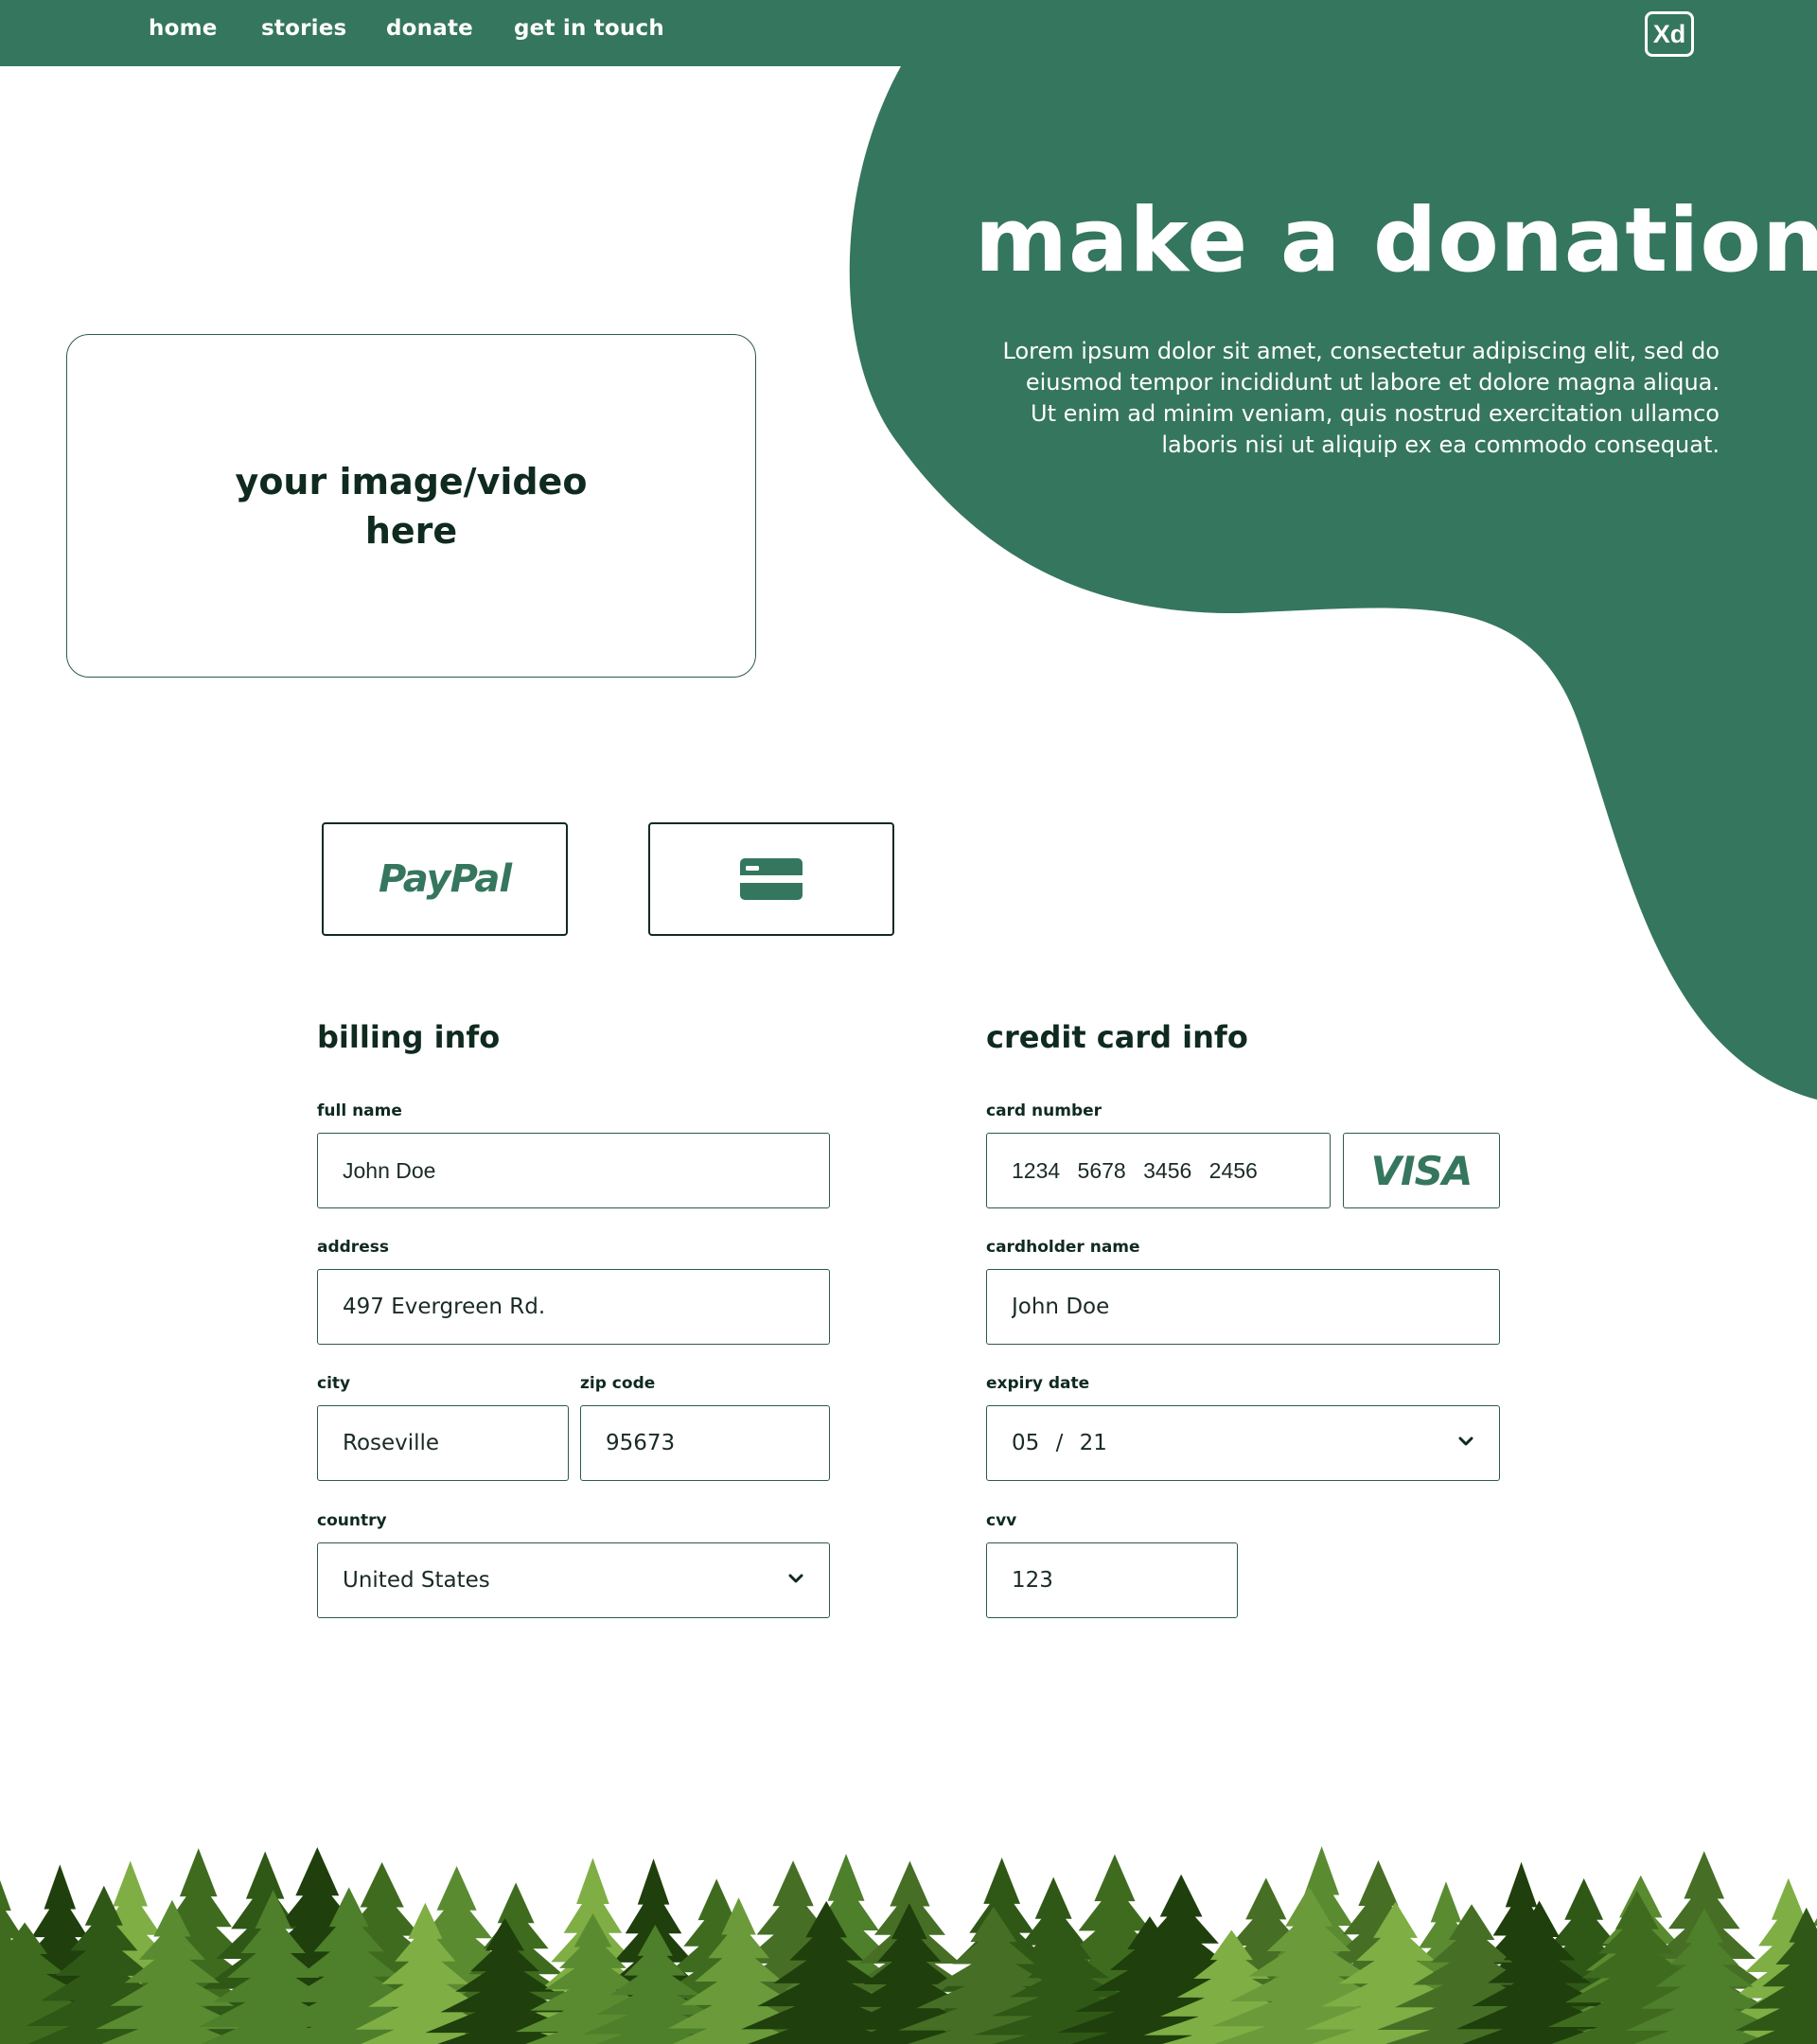 Image resolution: width=1817 pixels, height=2044 pixels. Describe the element at coordinates (183, 28) in the screenshot. I see `nav-link-home: home` at that location.